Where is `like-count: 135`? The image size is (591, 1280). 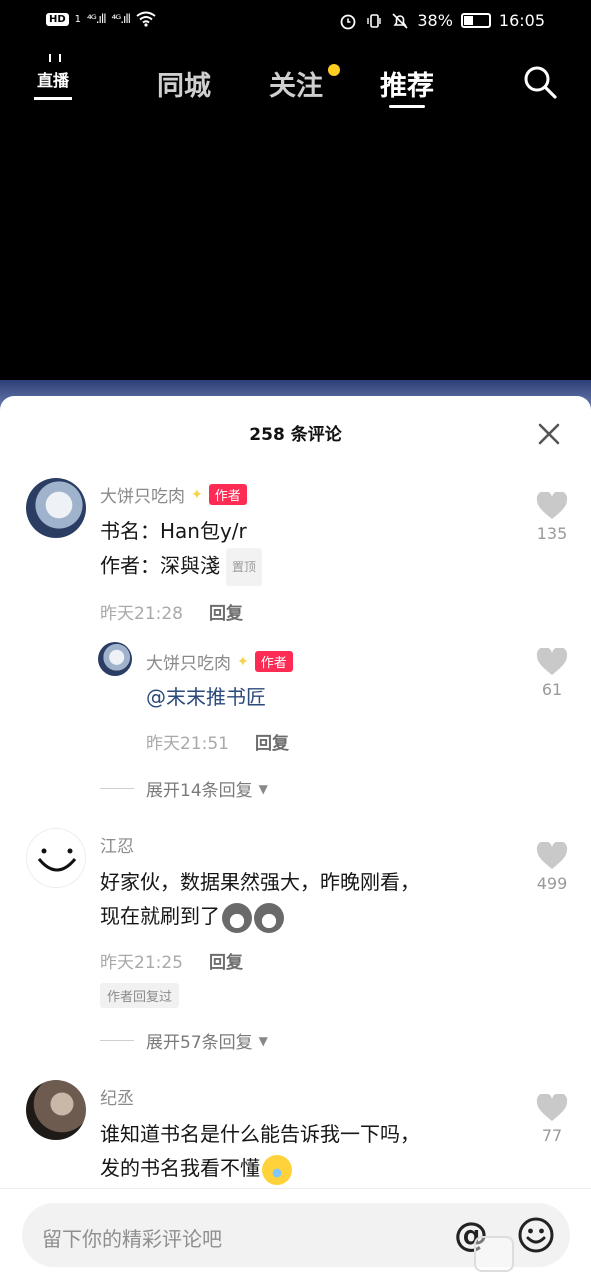 like-count: 135 is located at coordinates (552, 533).